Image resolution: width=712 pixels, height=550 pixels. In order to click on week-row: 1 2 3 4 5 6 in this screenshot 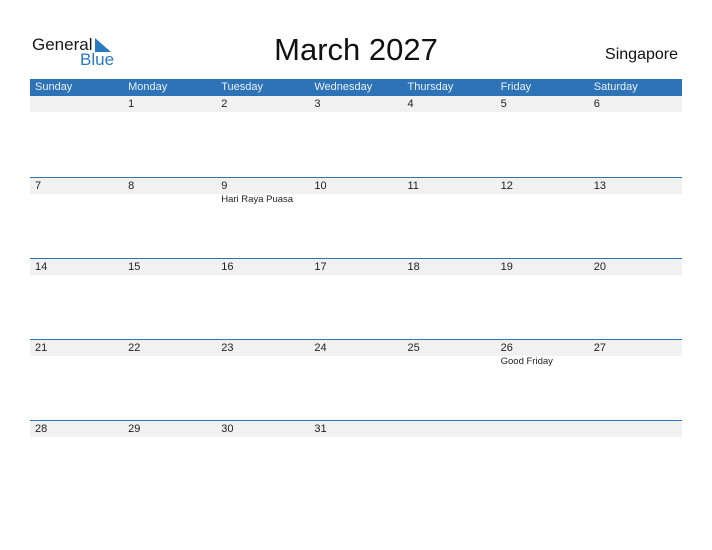, I will do `click(356, 136)`.